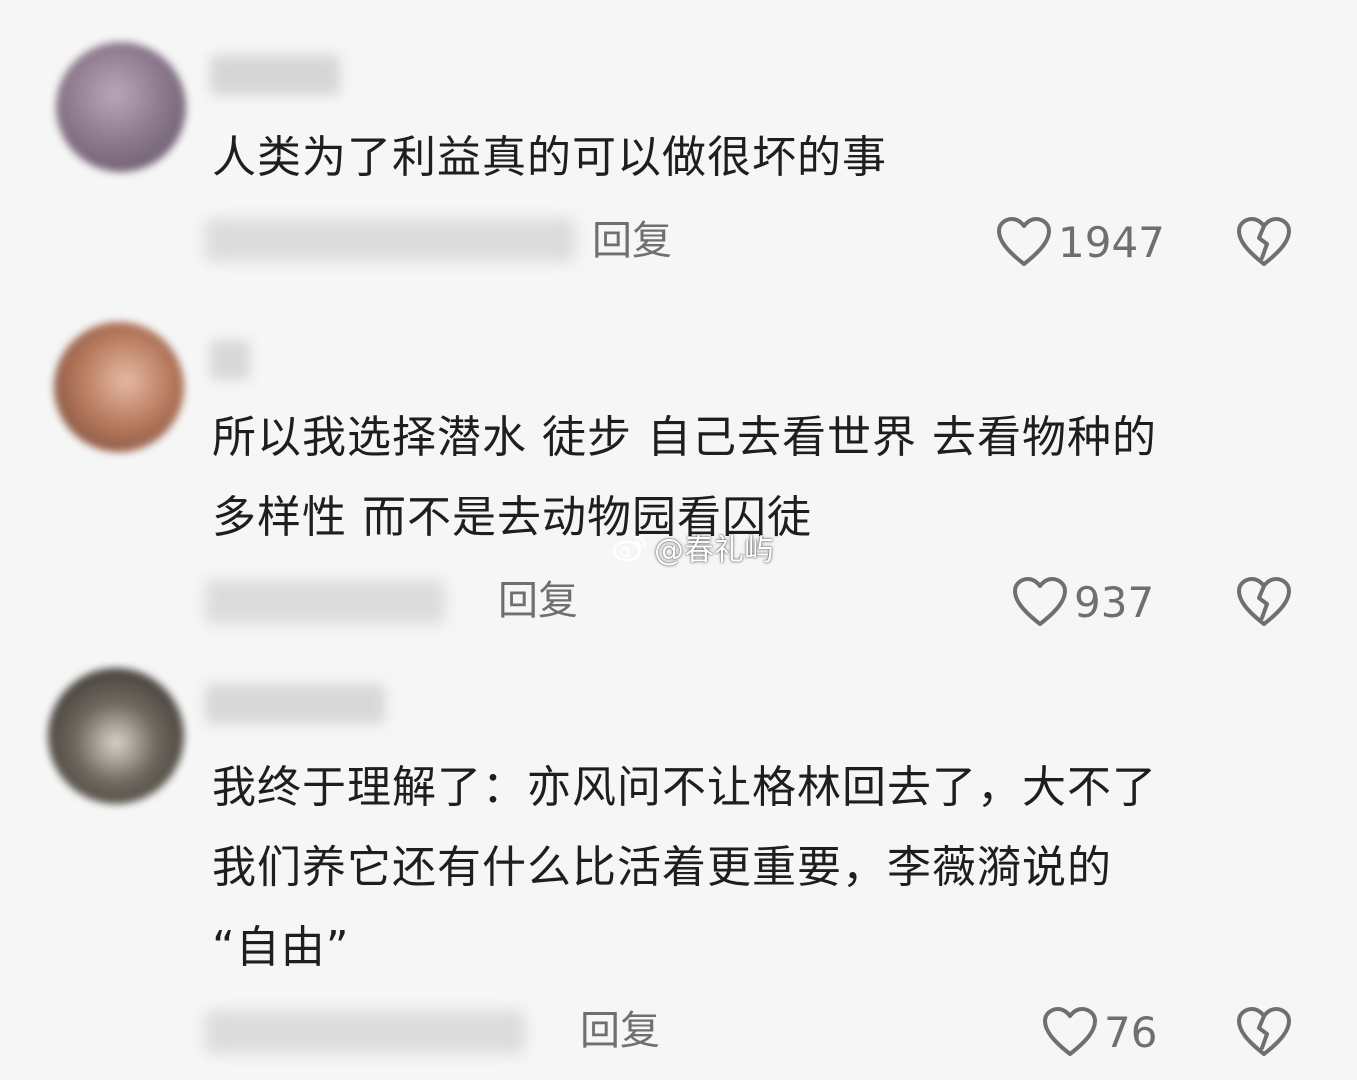 This screenshot has width=1357, height=1080. Describe the element at coordinates (1099, 1032) in the screenshot. I see `like-button: 76` at that location.